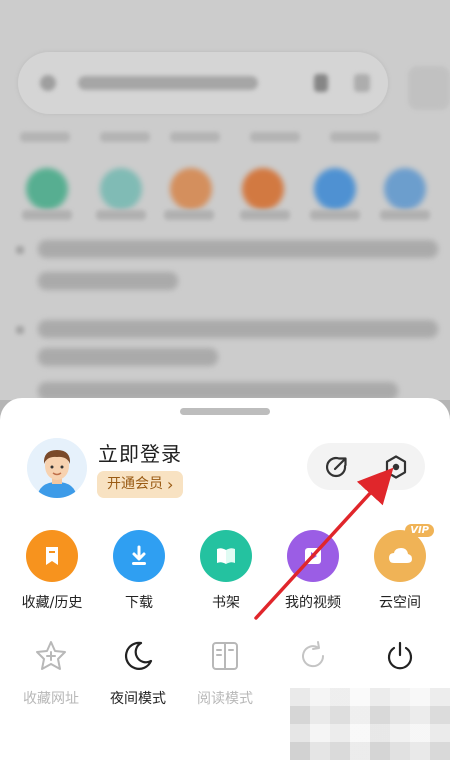 This screenshot has height=760, width=450. I want to click on settings-button, so click(395, 466).